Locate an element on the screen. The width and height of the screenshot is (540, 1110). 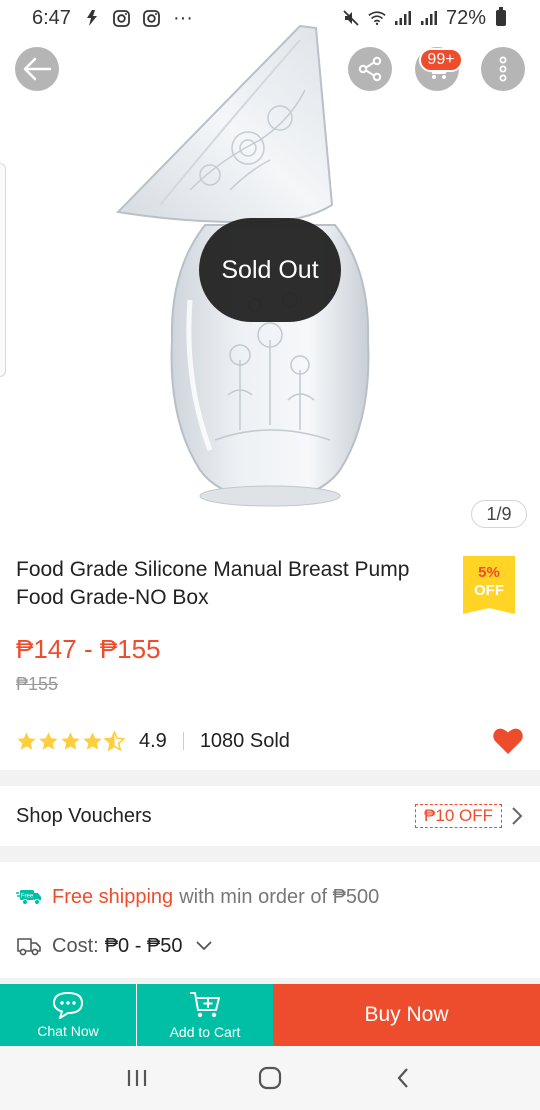
arrow-left-icon is located at coordinates (37, 69).